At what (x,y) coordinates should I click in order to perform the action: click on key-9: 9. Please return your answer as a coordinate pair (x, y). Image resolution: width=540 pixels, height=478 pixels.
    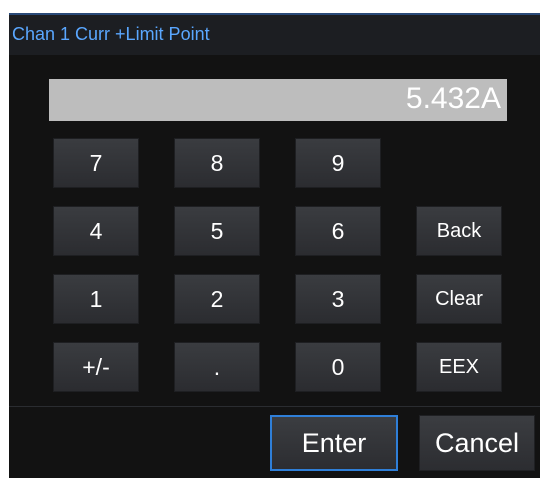
    Looking at the image, I should click on (338, 163).